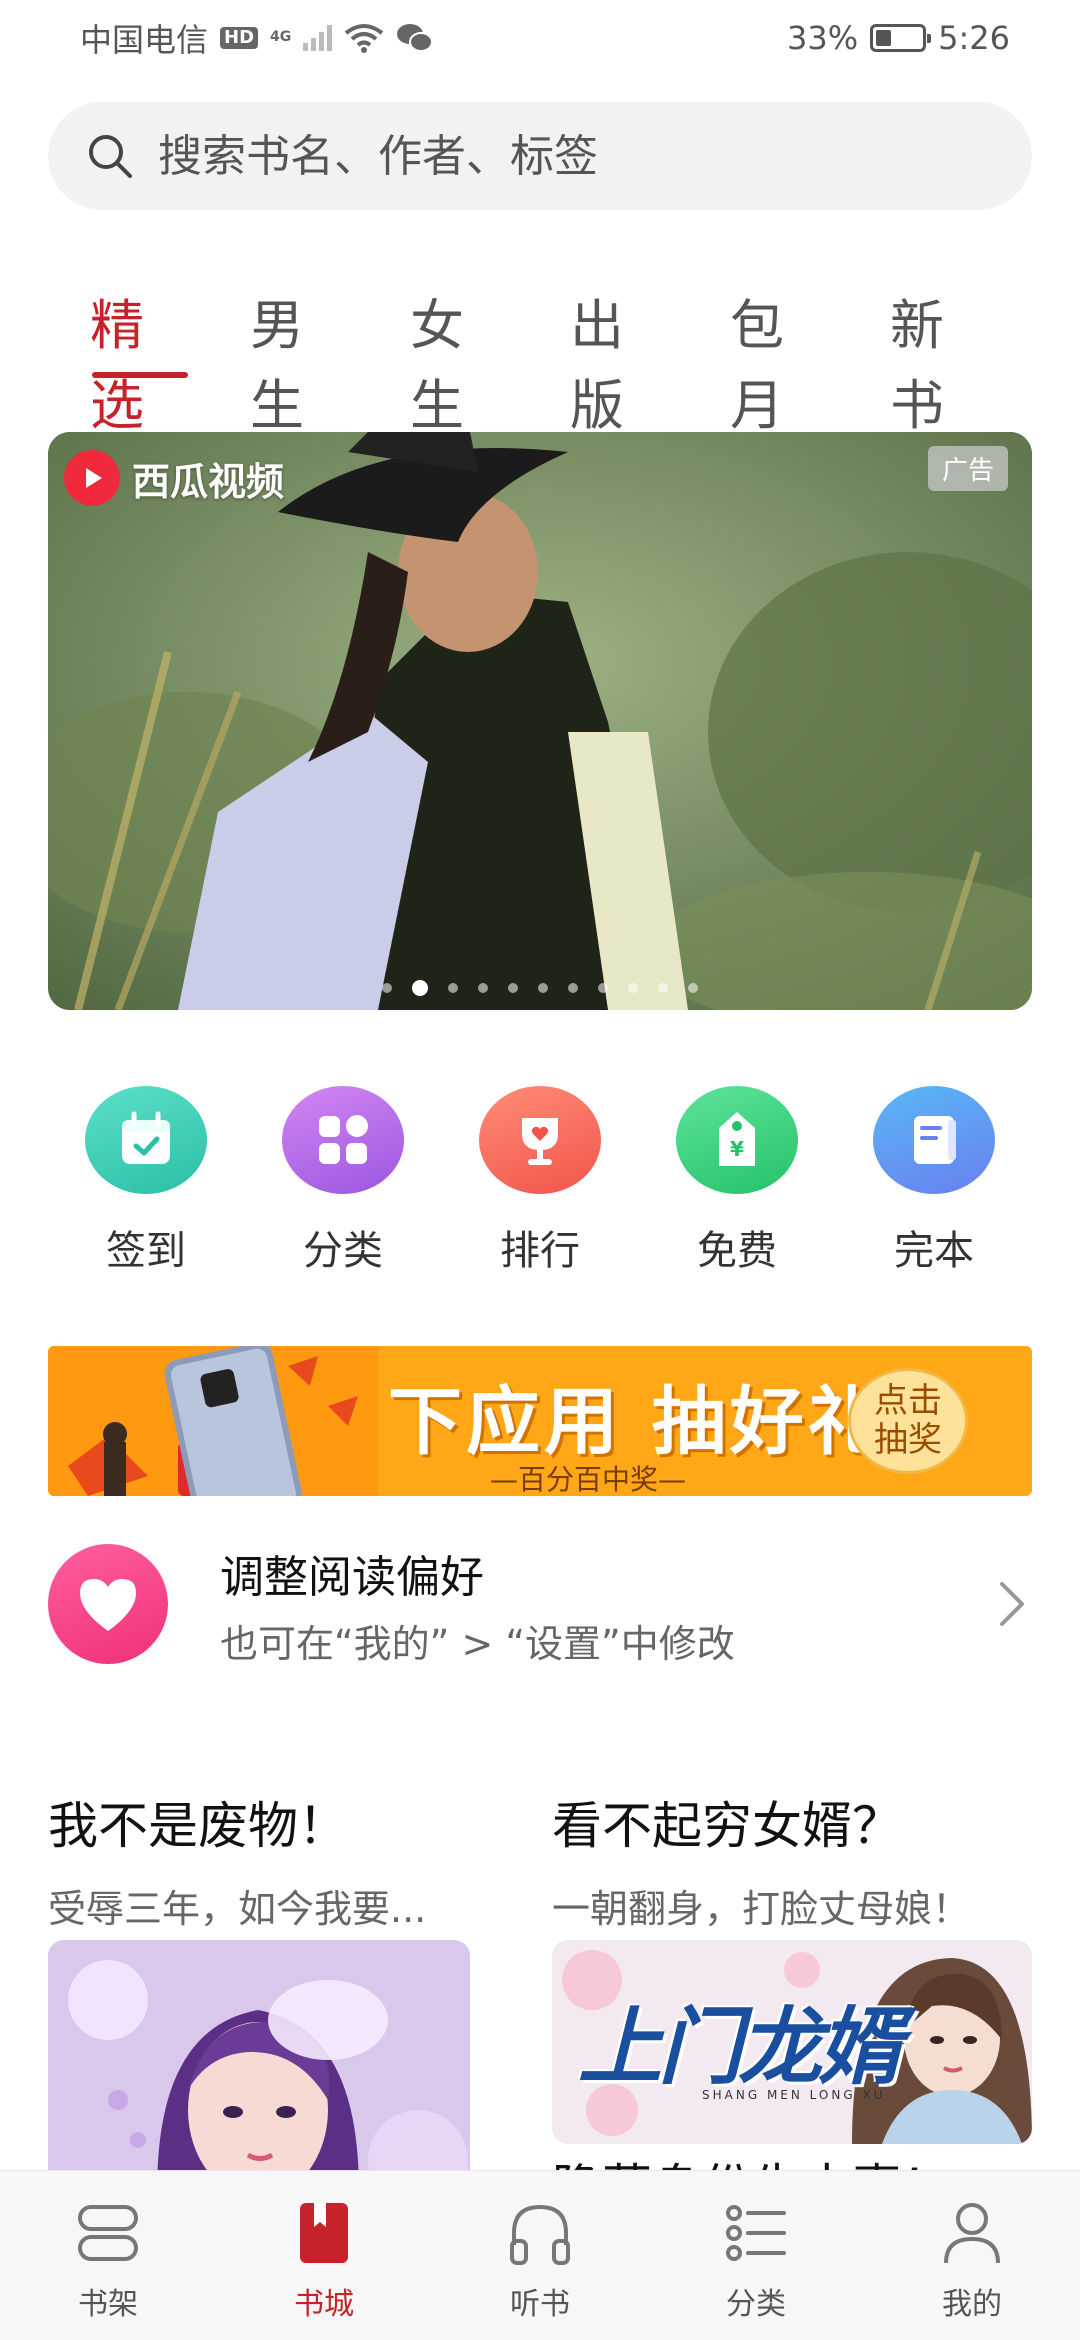 Image resolution: width=1080 pixels, height=2340 pixels. What do you see at coordinates (908, 1440) in the screenshot?
I see `promo-button-line2: 抽奖` at bounding box center [908, 1440].